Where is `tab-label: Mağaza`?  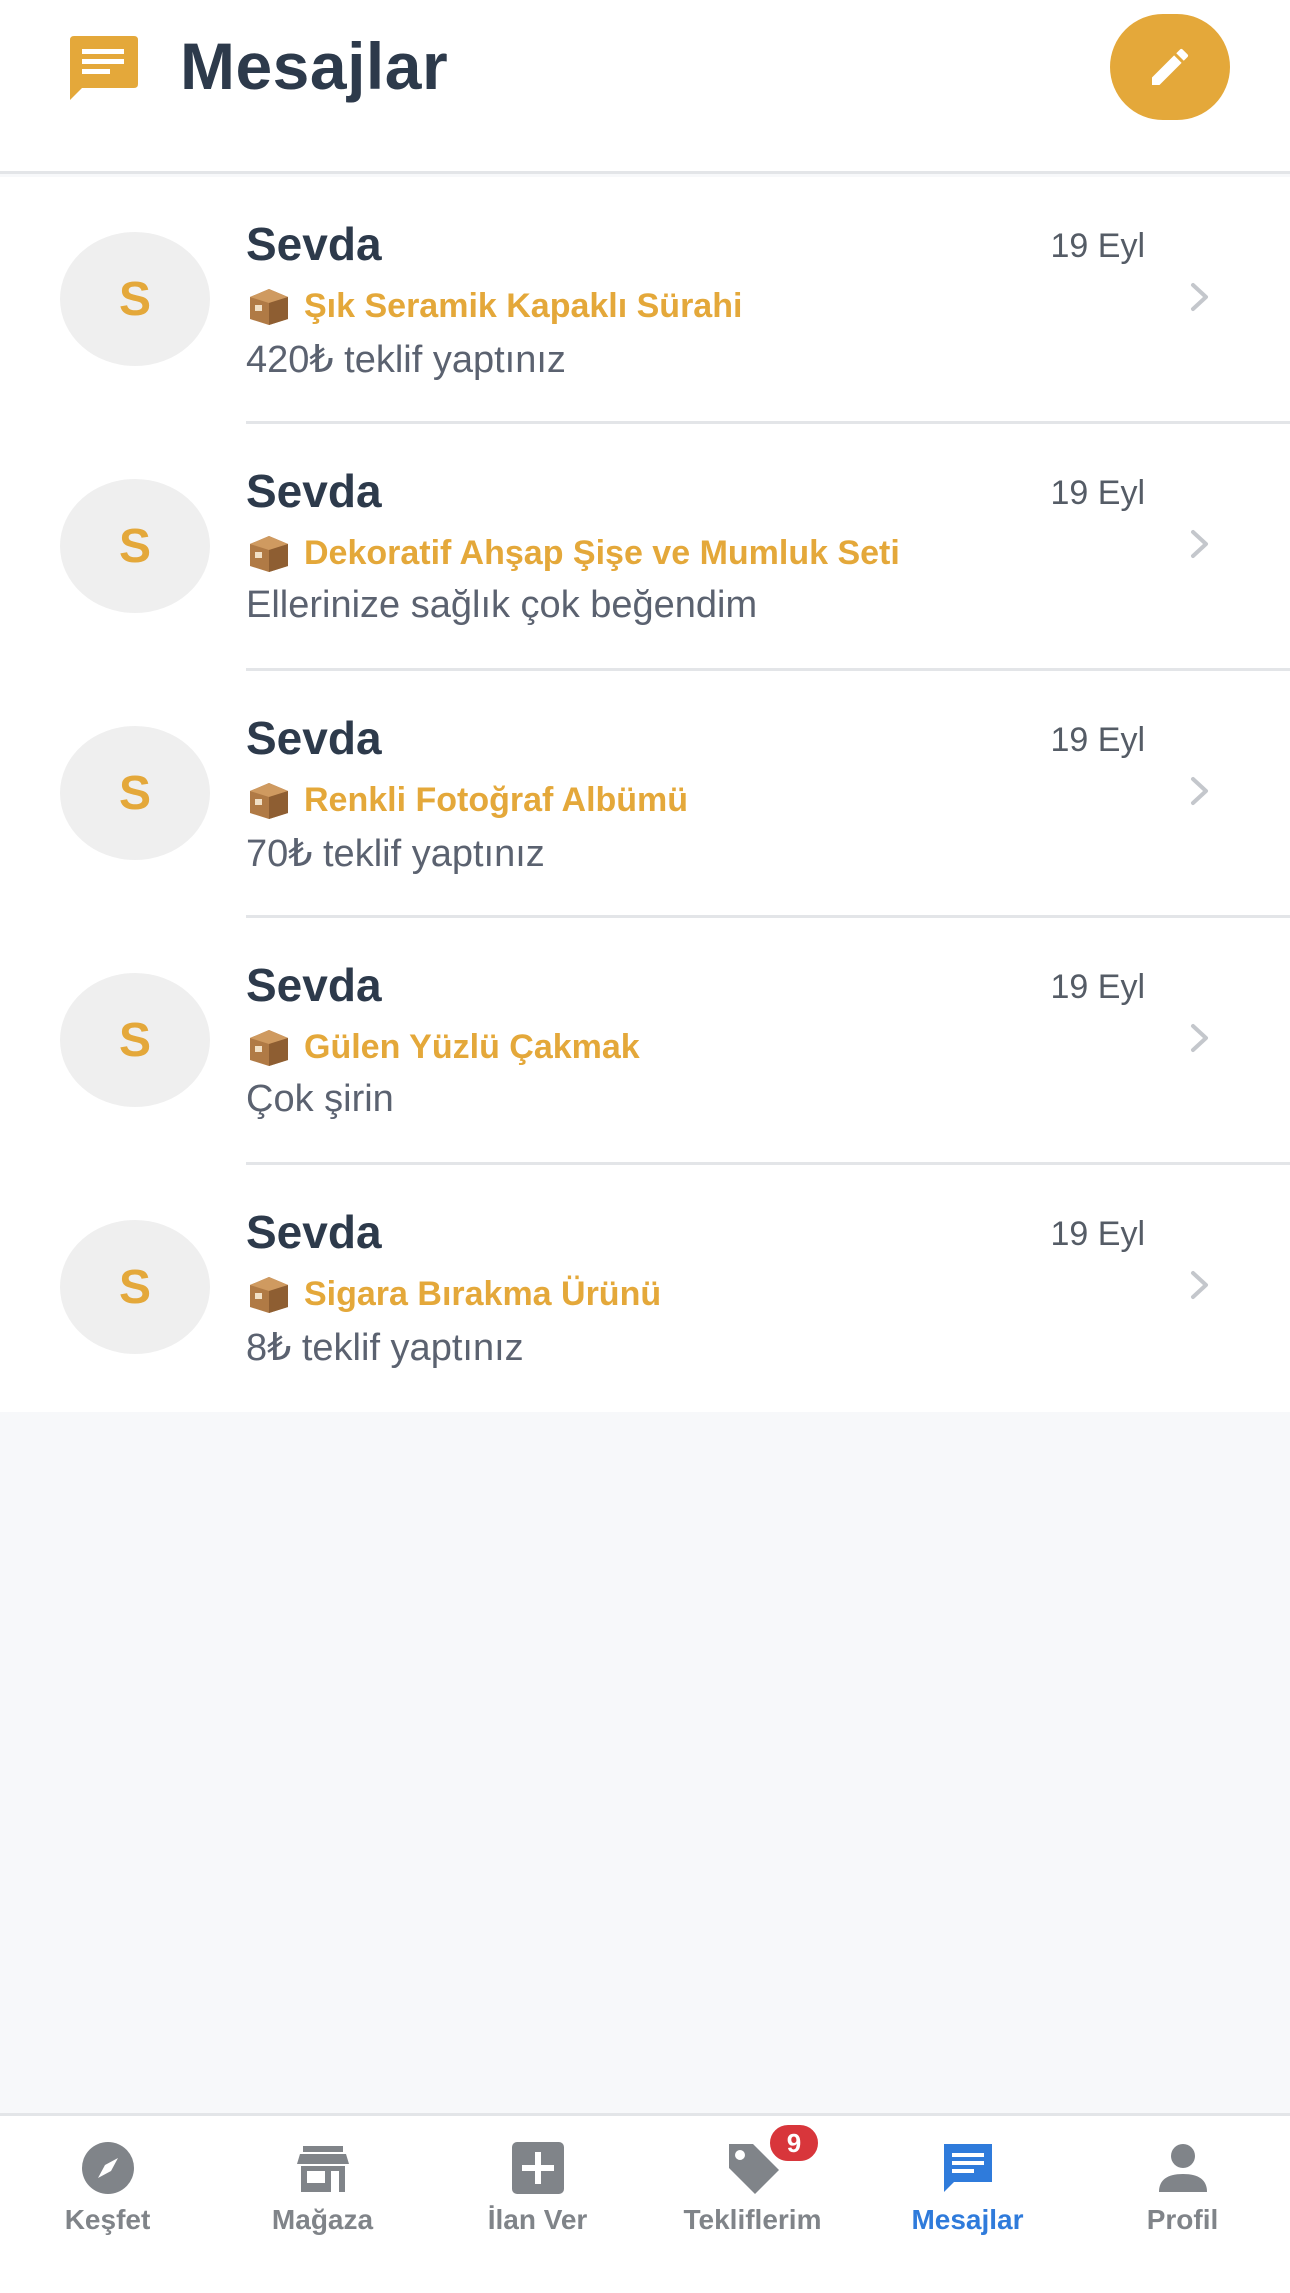 tab-label: Mağaza is located at coordinates (322, 2219).